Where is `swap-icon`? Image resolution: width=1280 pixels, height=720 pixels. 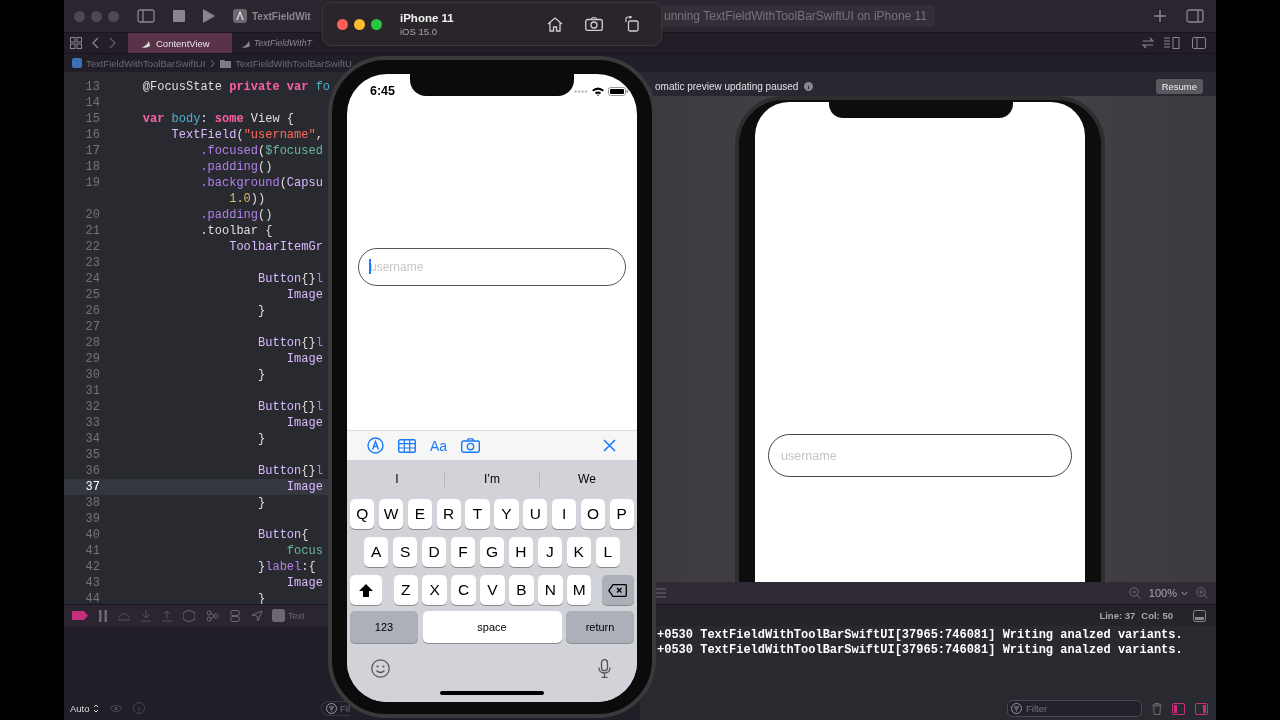 swap-icon is located at coordinates (1148, 43).